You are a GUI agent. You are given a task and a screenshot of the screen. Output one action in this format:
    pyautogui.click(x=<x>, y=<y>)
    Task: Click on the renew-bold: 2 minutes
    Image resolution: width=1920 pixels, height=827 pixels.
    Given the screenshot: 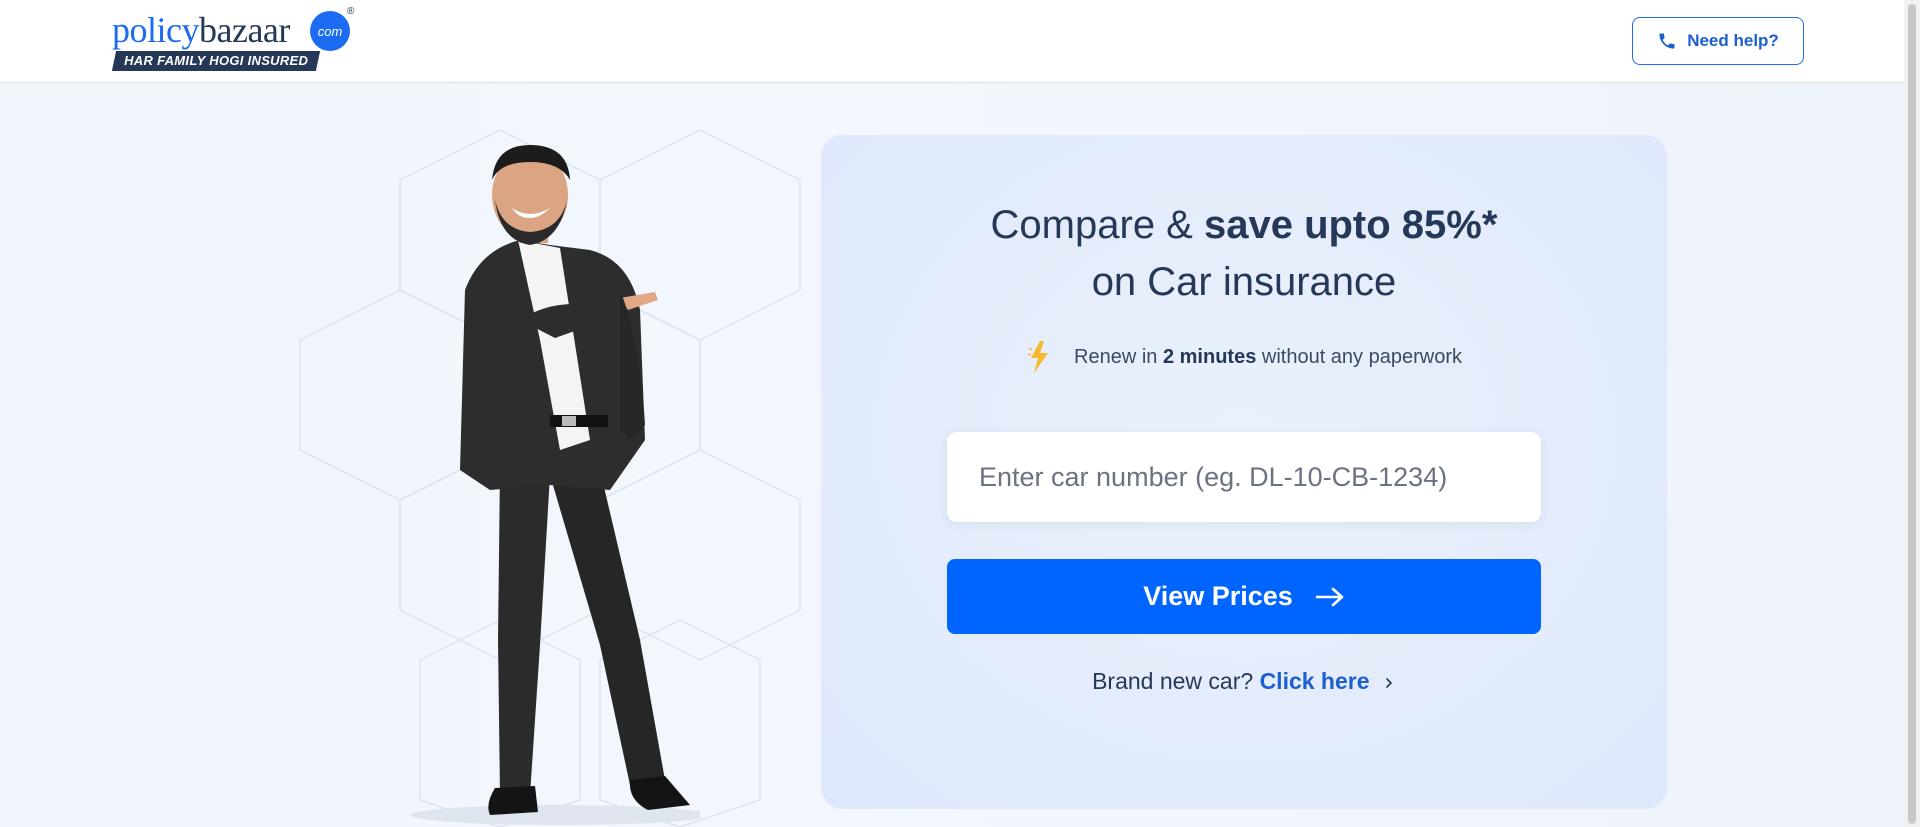 What is the action you would take?
    pyautogui.click(x=1209, y=356)
    